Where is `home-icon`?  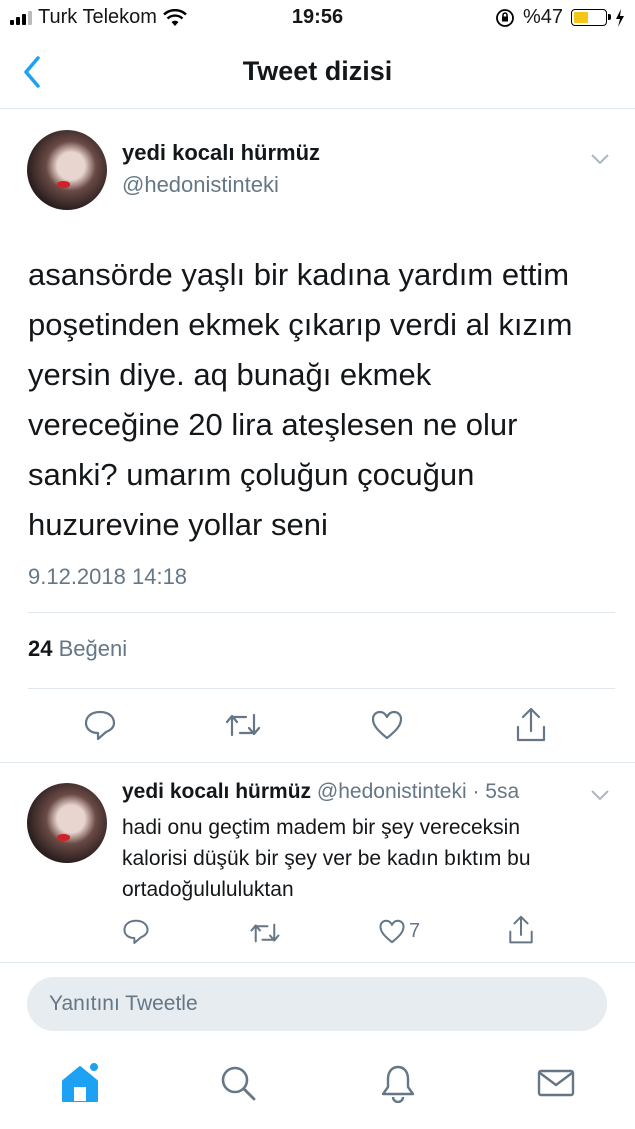
home-icon is located at coordinates (81, 1081).